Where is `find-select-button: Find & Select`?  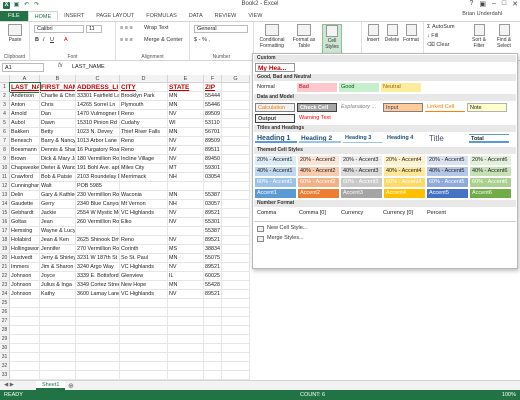 find-select-button: Find & Select is located at coordinates (504, 36).